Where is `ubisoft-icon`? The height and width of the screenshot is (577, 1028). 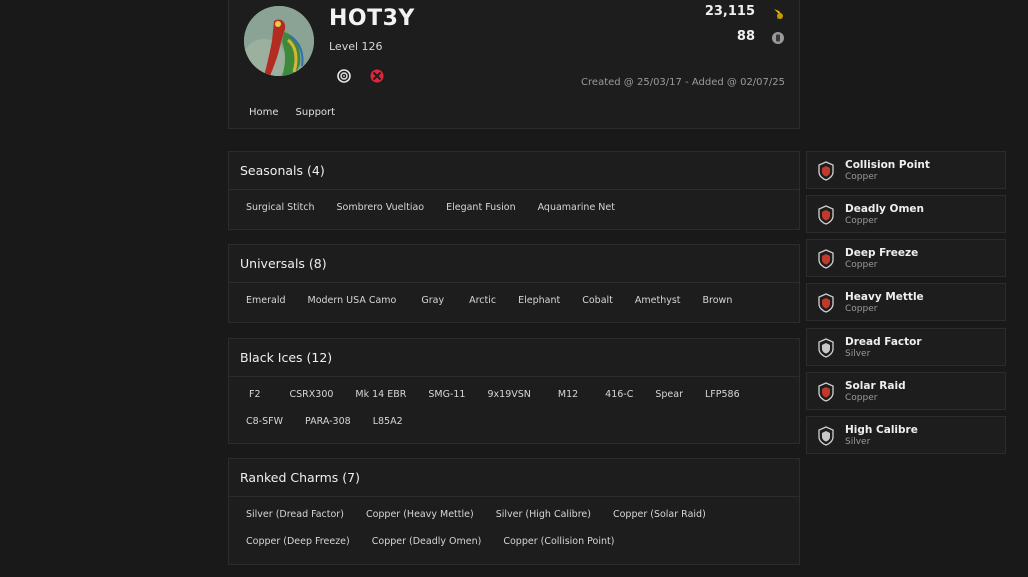 ubisoft-icon is located at coordinates (344, 76).